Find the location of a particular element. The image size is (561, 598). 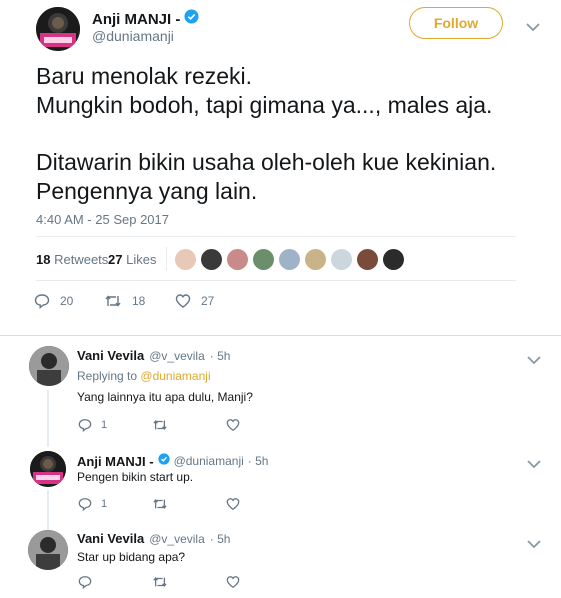

retweet-action: 18 is located at coordinates (124, 301).